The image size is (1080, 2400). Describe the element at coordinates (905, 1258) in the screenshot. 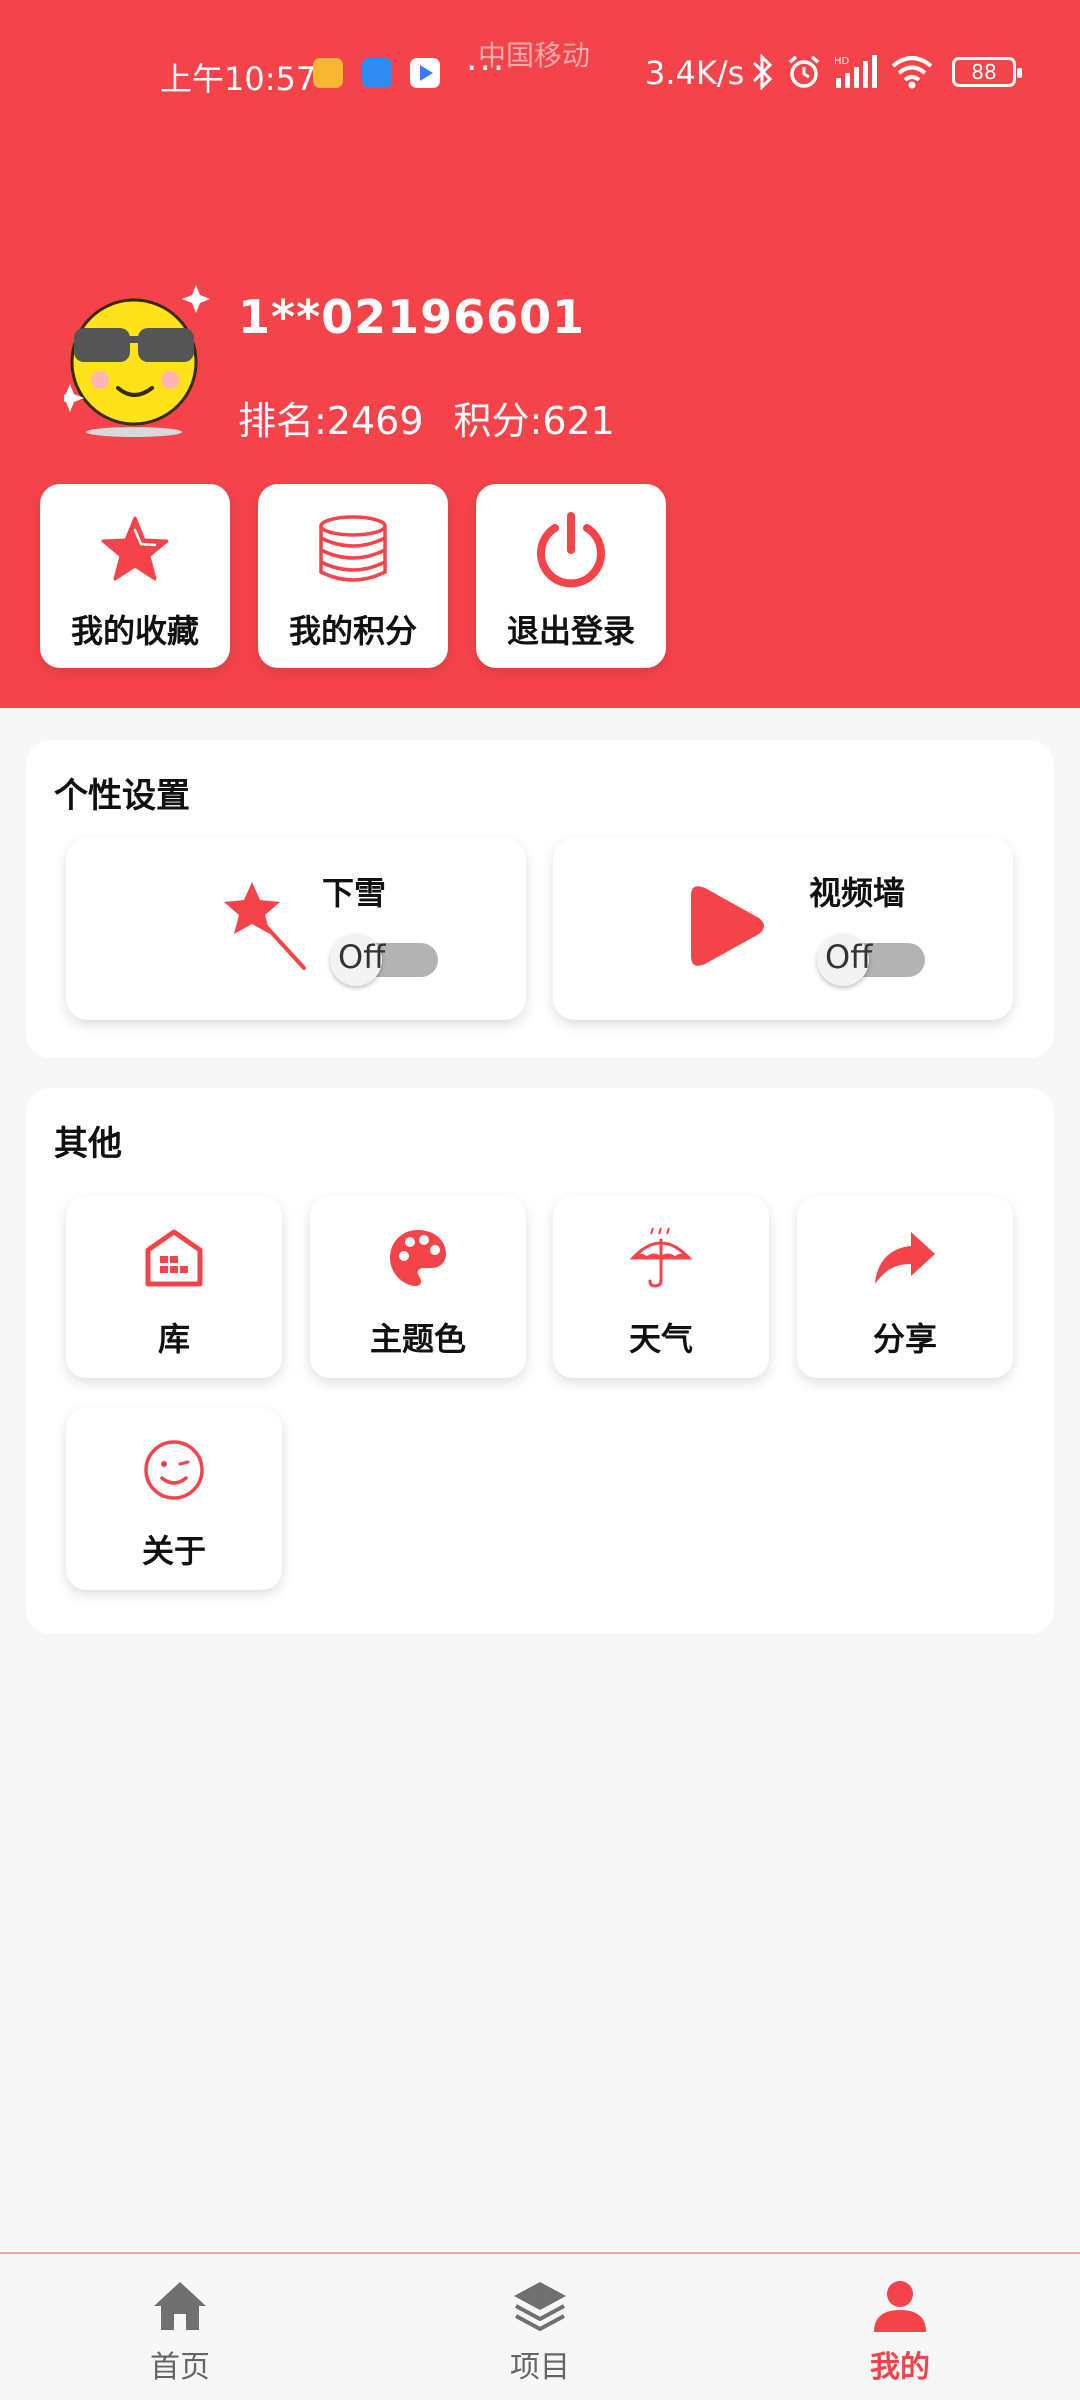

I see `share-icon` at that location.